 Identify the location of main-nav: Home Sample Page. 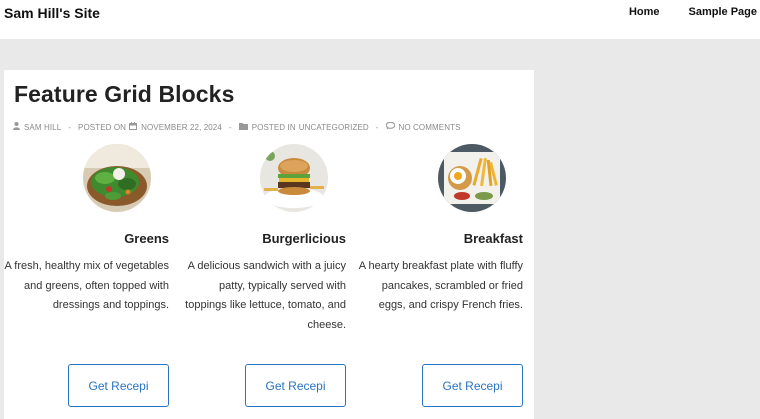
(693, 12).